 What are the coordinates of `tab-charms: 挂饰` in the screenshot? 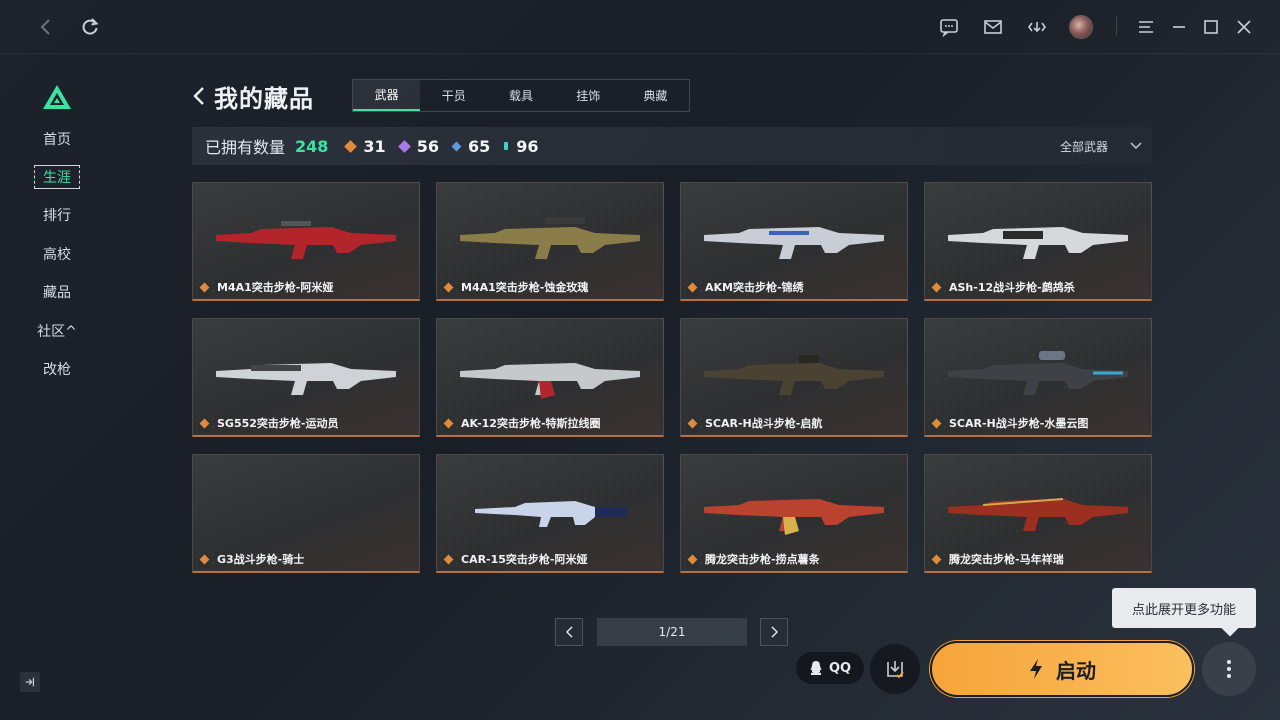 It's located at (588, 95).